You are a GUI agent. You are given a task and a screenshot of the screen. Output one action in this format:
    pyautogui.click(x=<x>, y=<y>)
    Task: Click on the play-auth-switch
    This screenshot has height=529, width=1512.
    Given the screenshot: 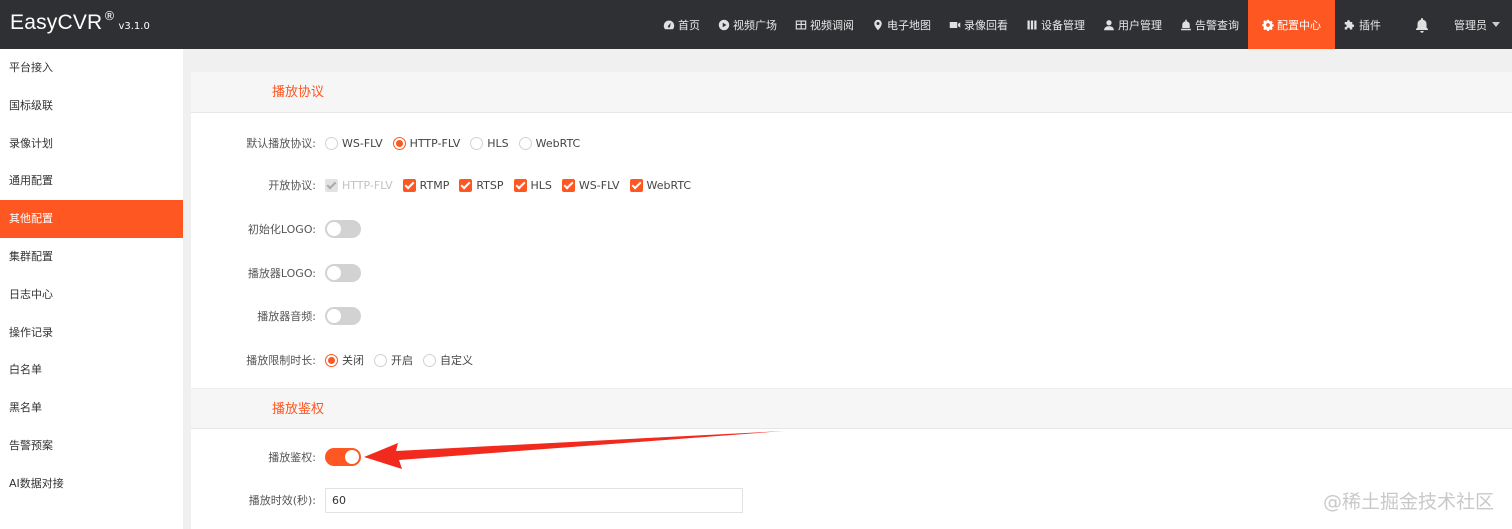 What is the action you would take?
    pyautogui.click(x=343, y=457)
    